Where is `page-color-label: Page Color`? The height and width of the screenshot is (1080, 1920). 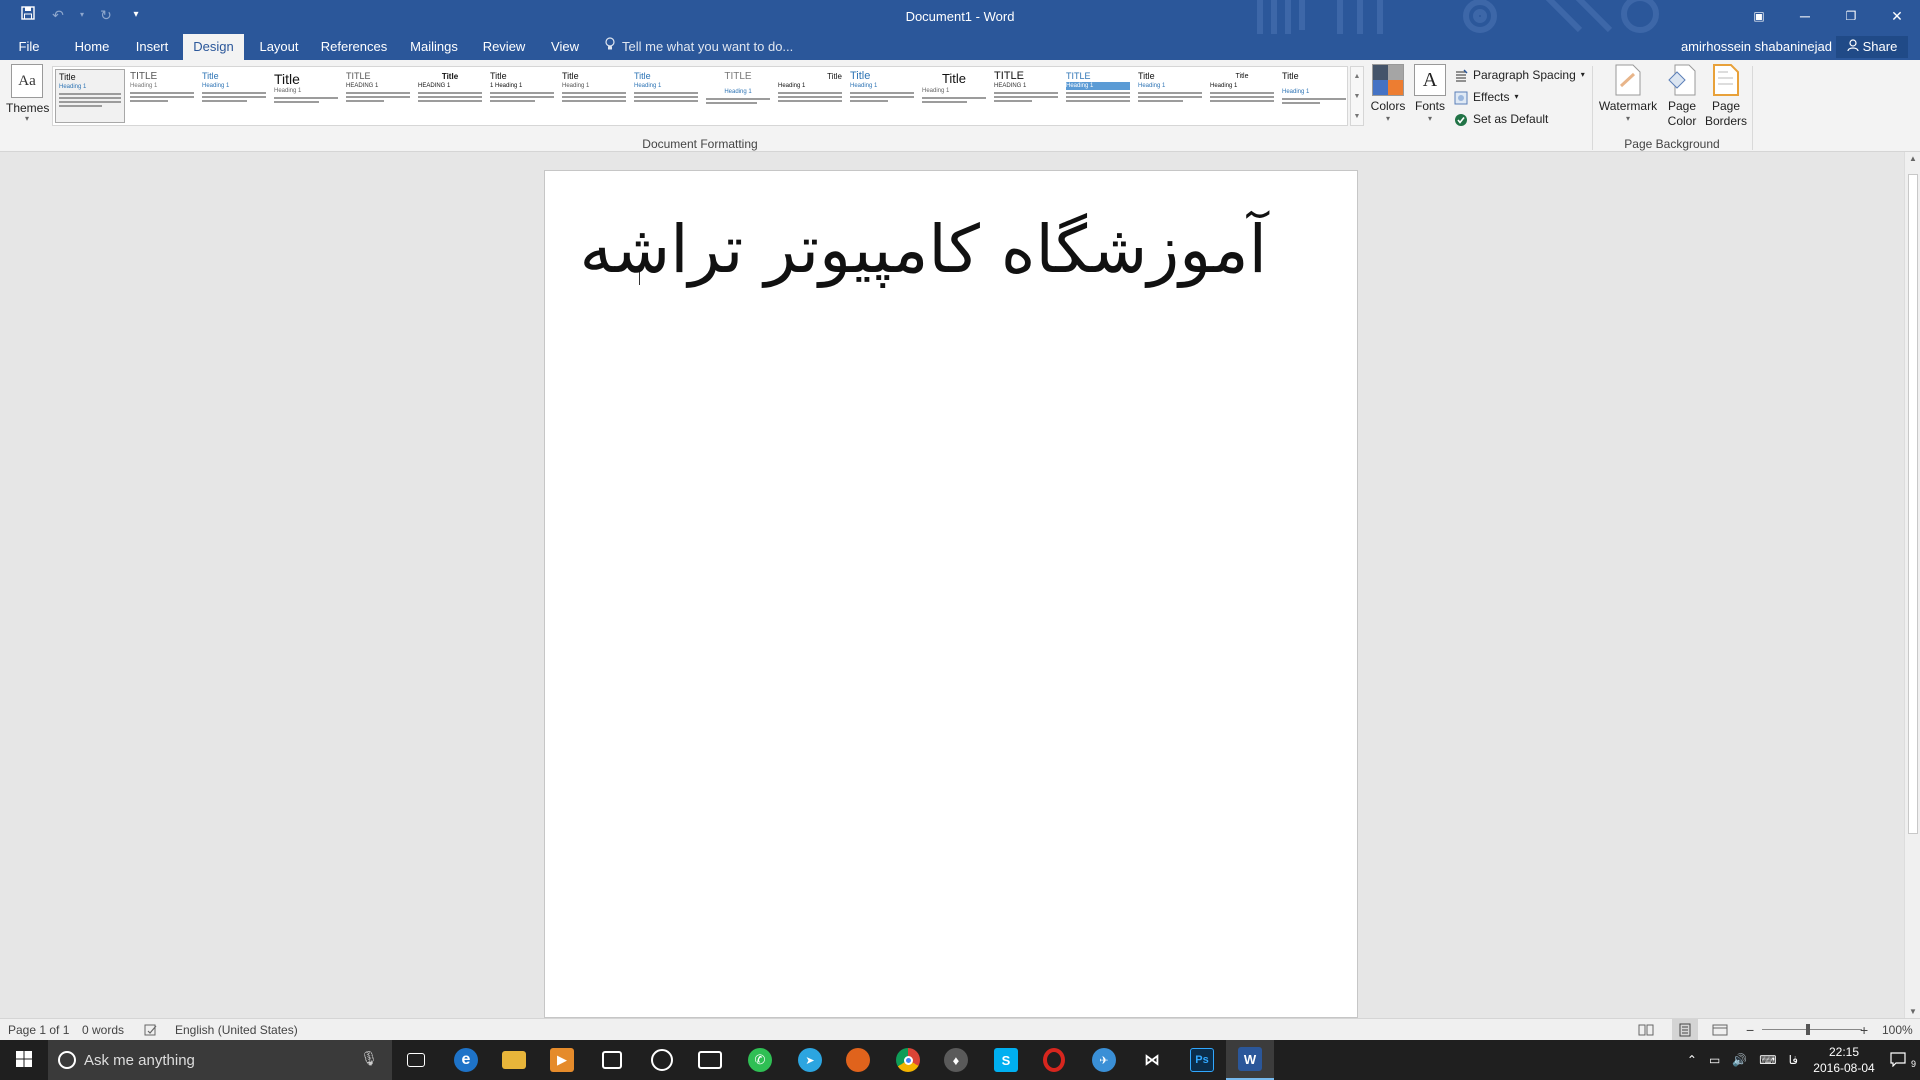 page-color-label: Page Color is located at coordinates (1682, 113).